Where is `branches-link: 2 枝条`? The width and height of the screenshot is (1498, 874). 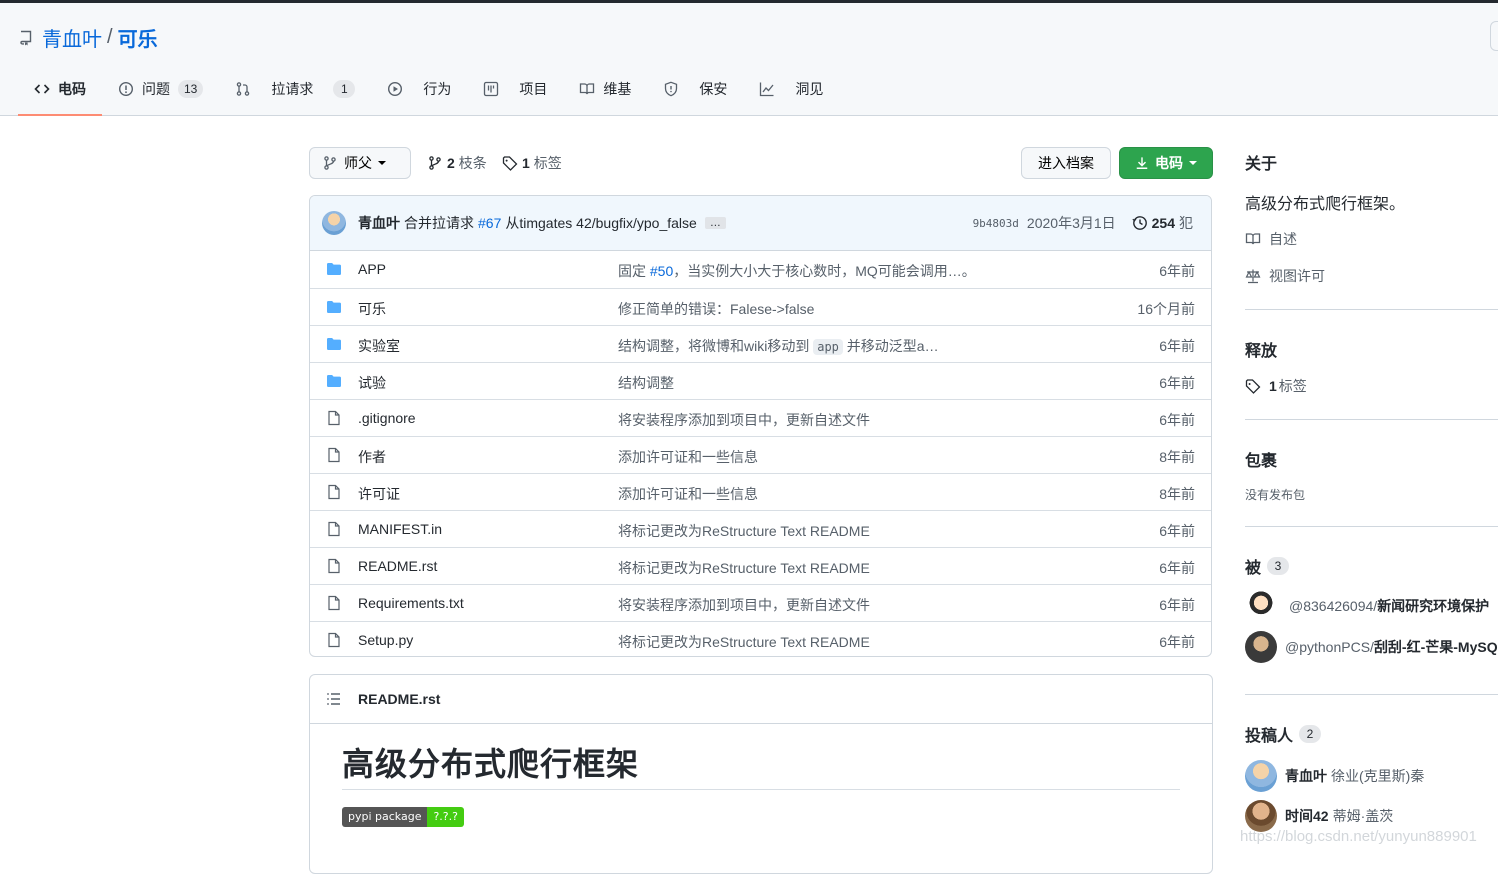
branches-link: 2 枝条 is located at coordinates (457, 163).